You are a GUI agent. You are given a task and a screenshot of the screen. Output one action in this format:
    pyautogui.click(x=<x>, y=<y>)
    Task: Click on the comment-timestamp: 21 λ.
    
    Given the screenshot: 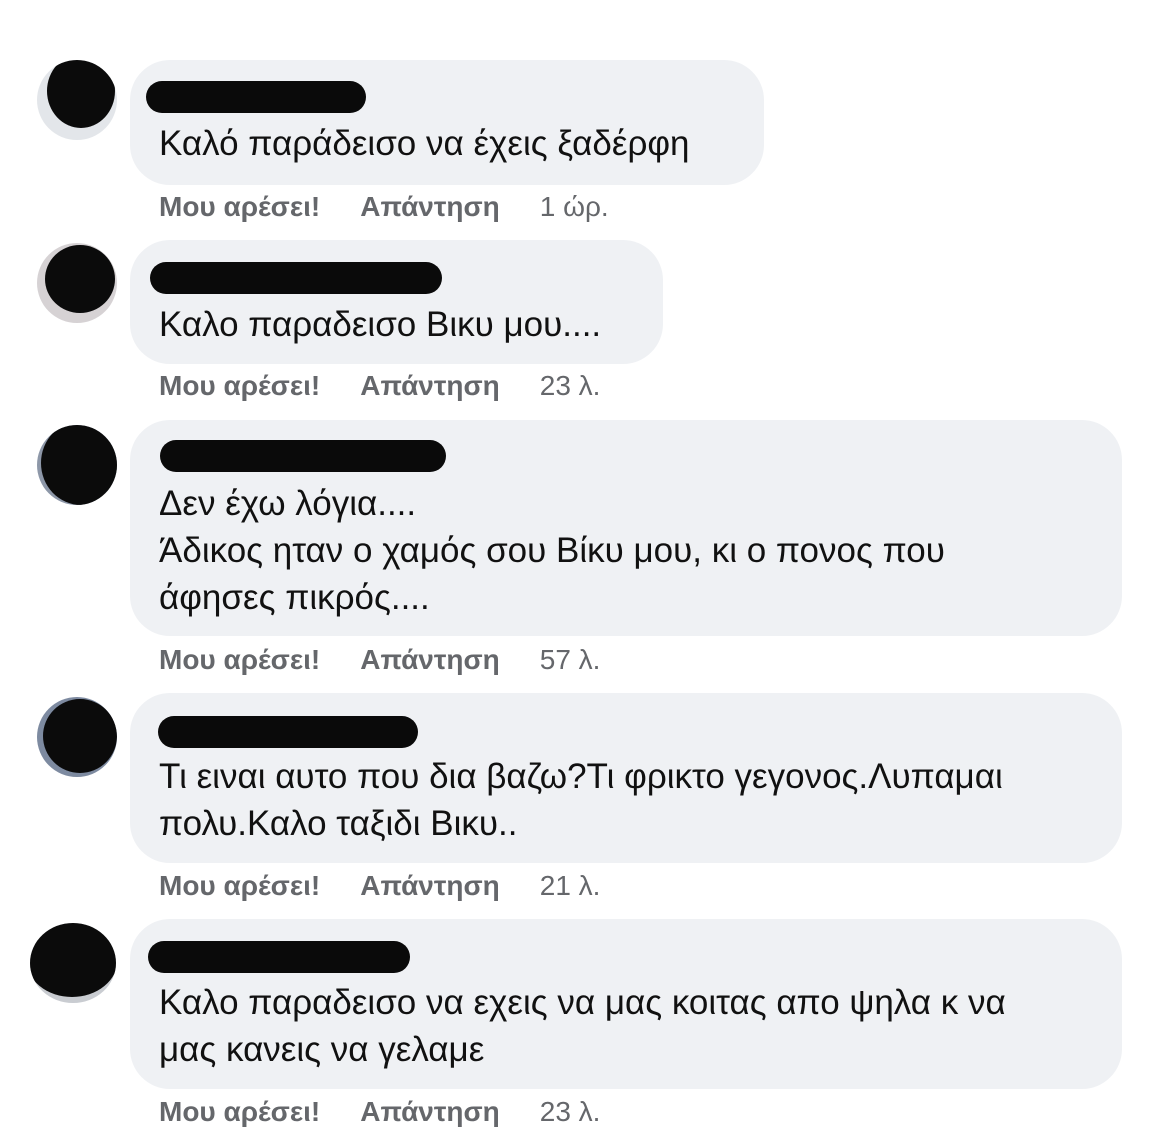 What is the action you would take?
    pyautogui.click(x=570, y=886)
    